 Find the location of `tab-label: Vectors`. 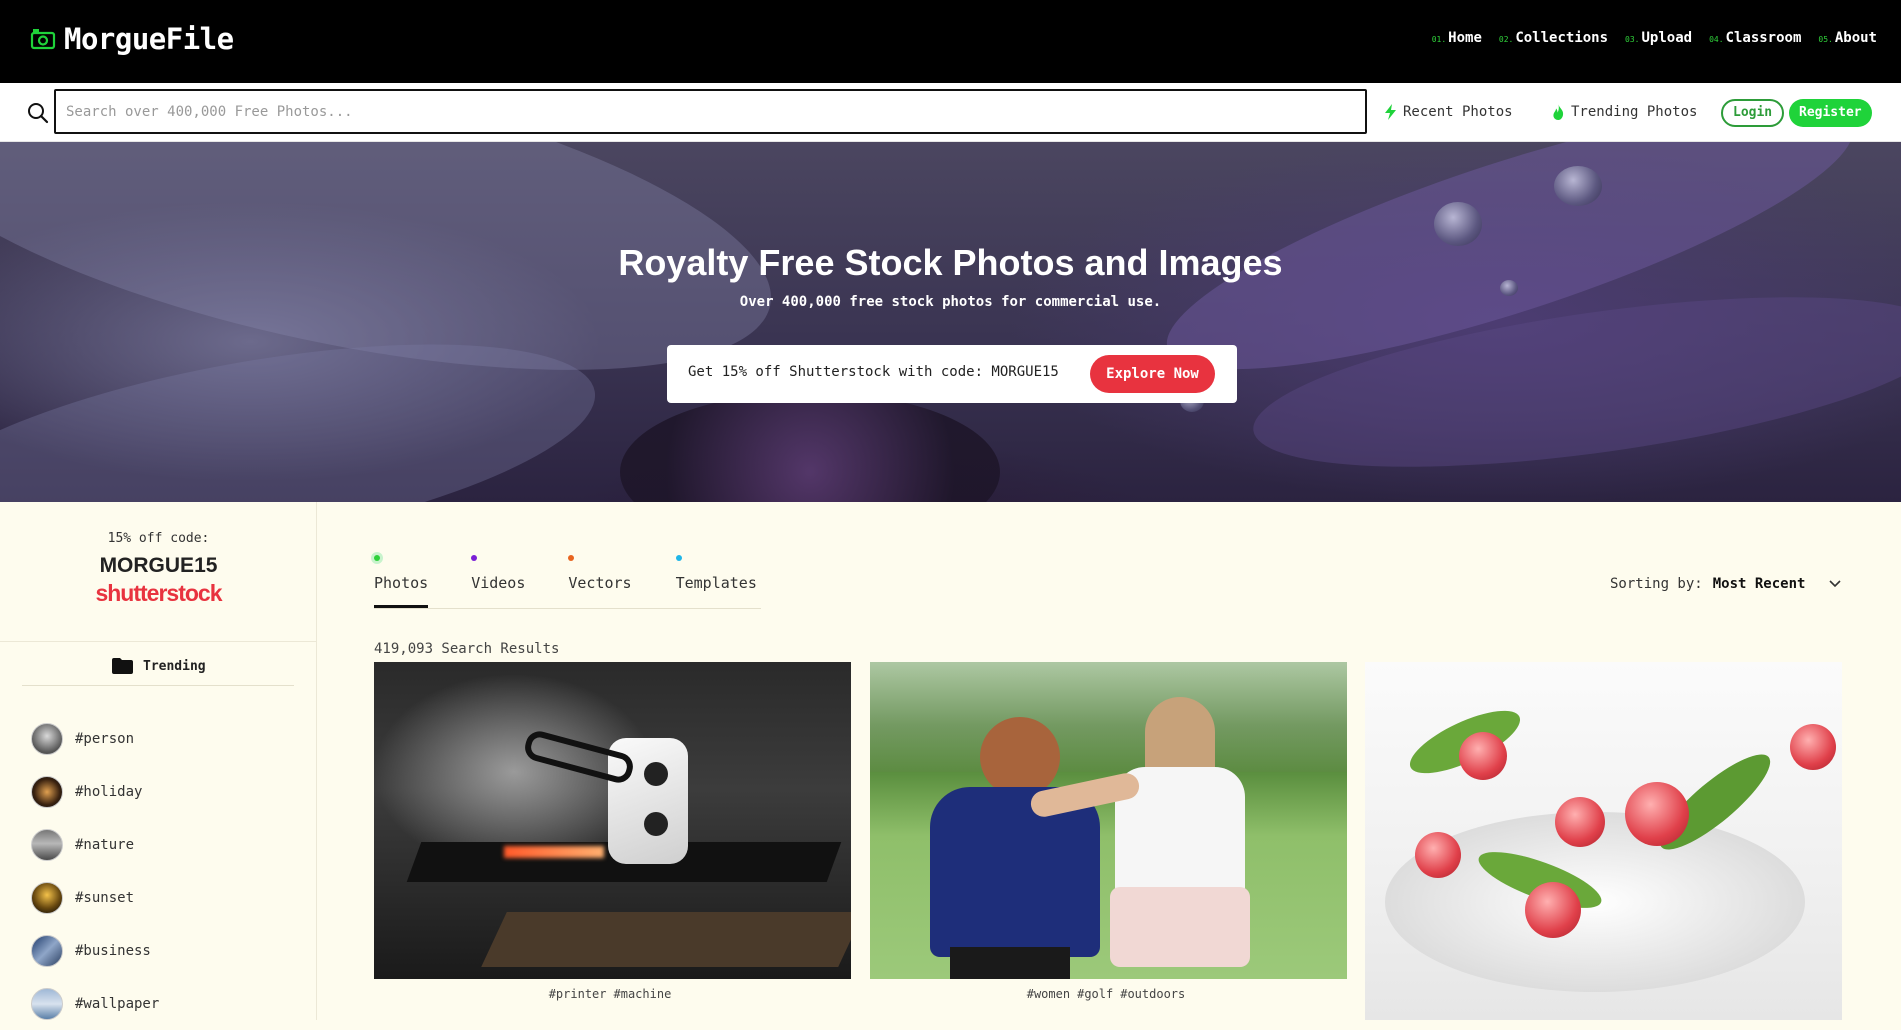

tab-label: Vectors is located at coordinates (600, 583).